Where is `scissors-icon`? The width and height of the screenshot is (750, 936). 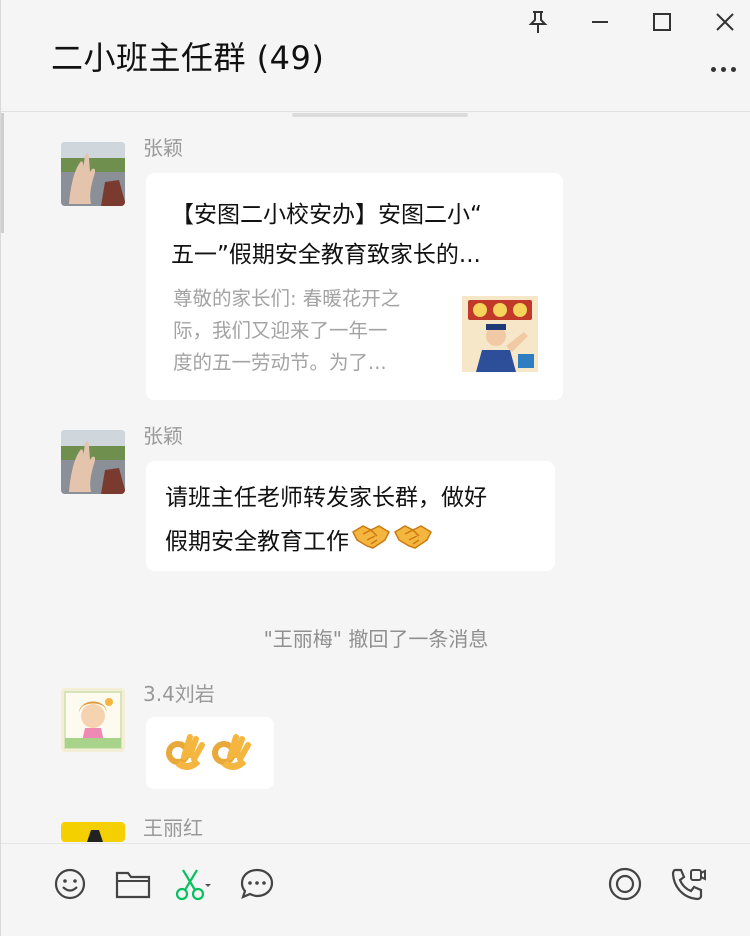 scissors-icon is located at coordinates (193, 884).